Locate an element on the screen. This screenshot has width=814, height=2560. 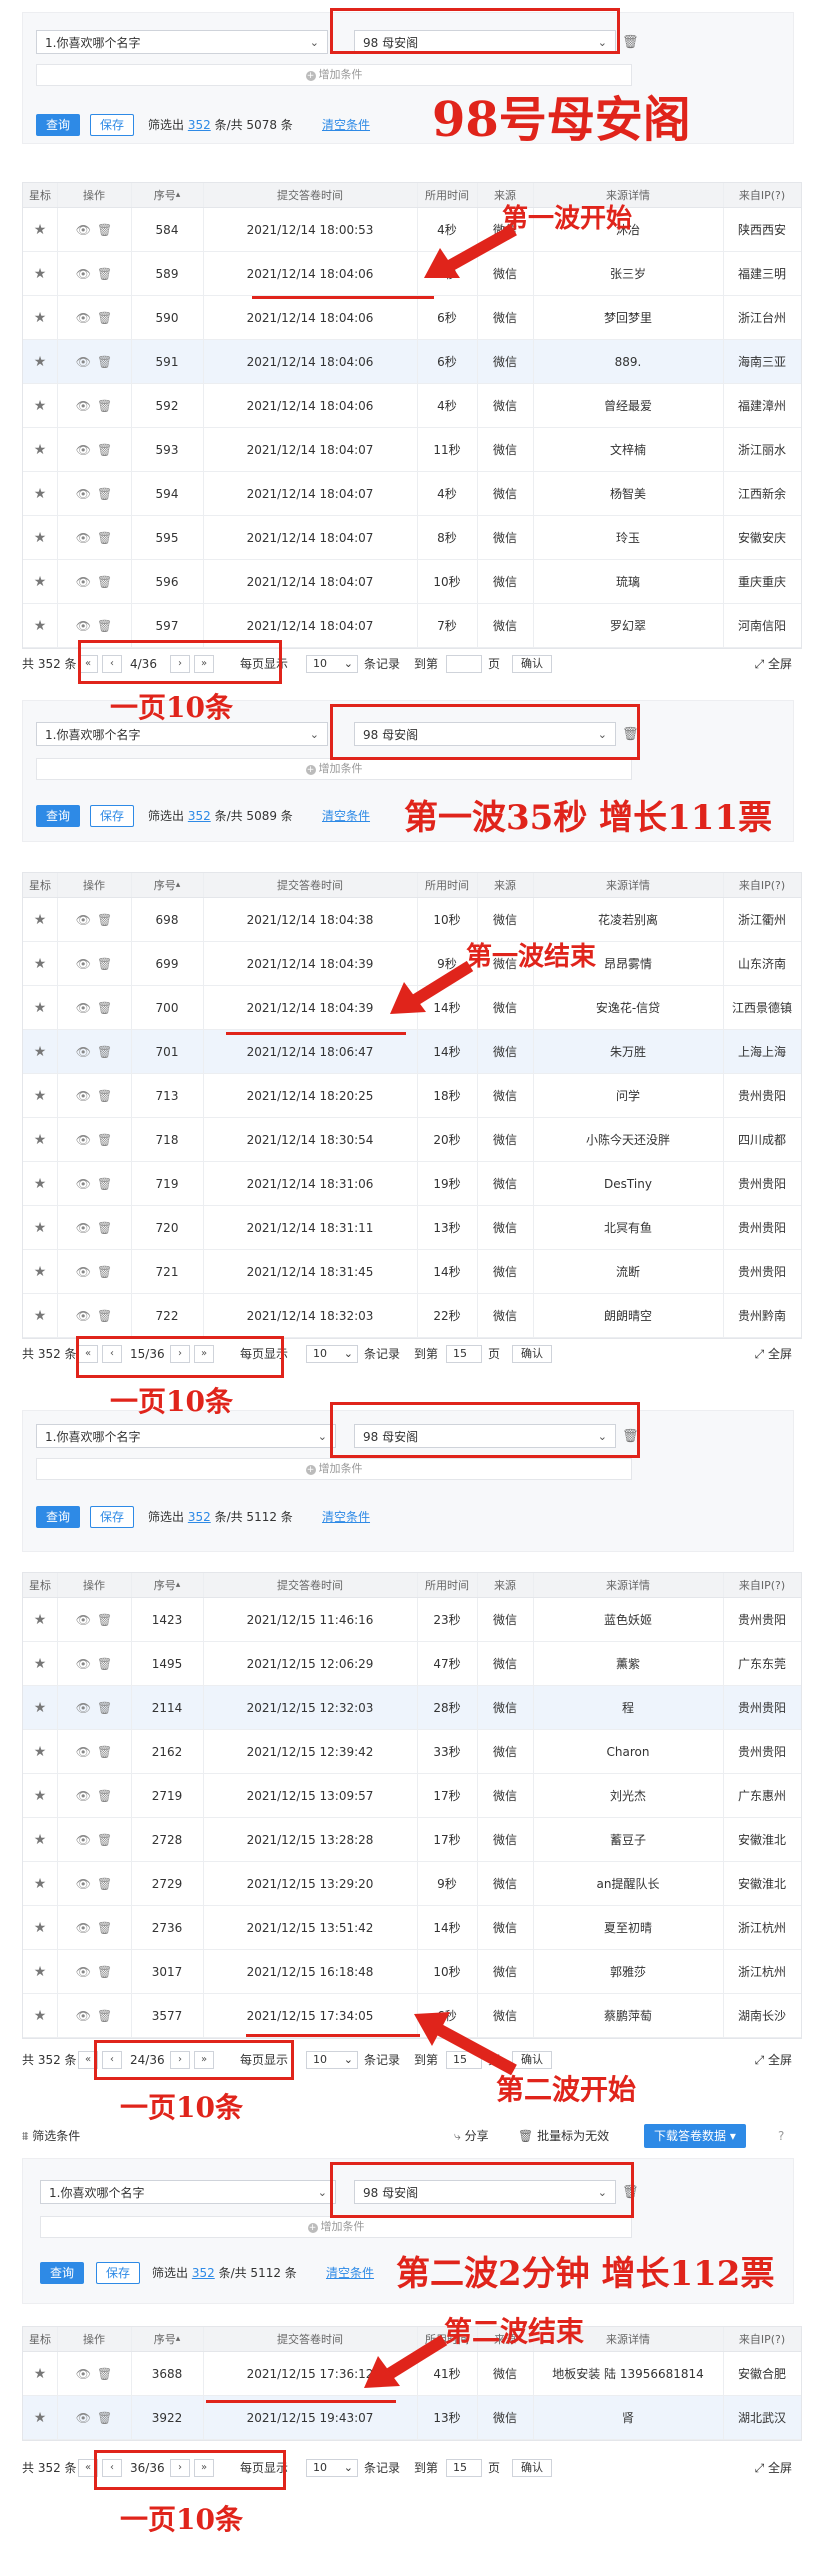
clear-conditions-link: 清空条件 is located at coordinates (346, 1517).